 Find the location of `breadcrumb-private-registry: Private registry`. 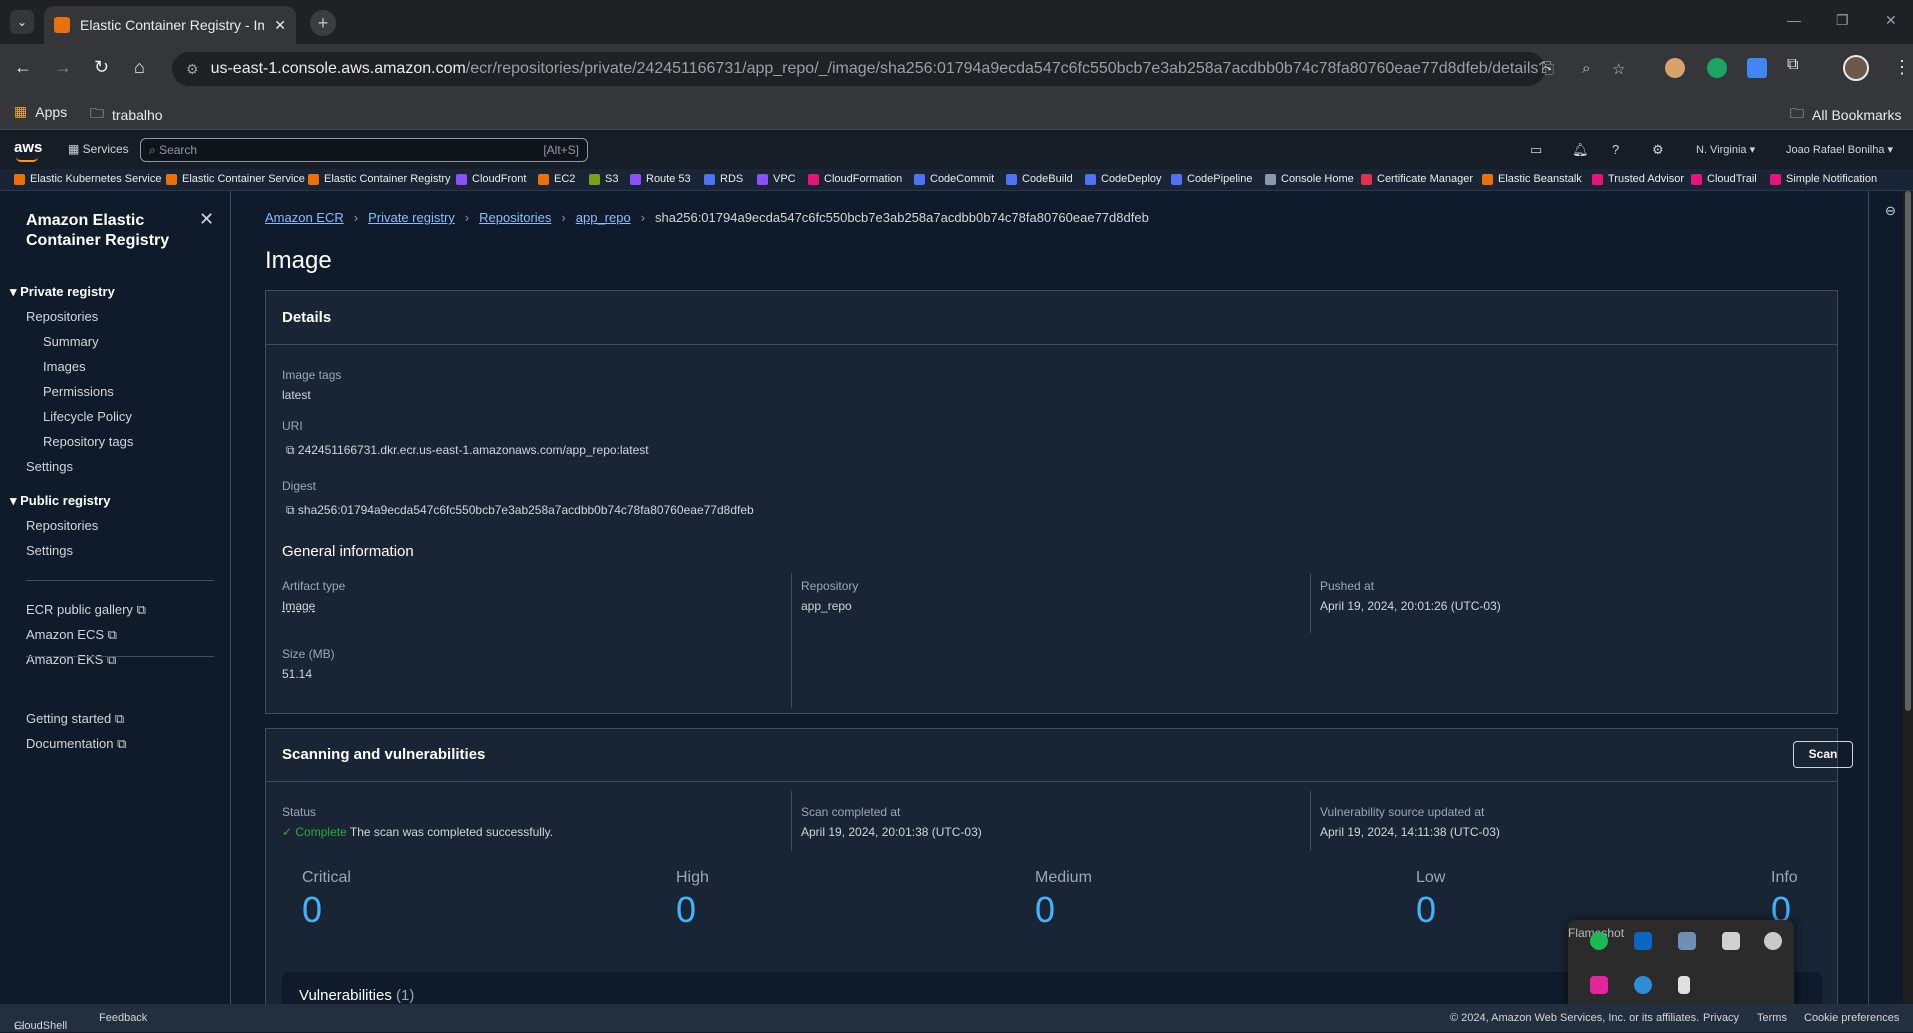

breadcrumb-private-registry: Private registry is located at coordinates (411, 217).